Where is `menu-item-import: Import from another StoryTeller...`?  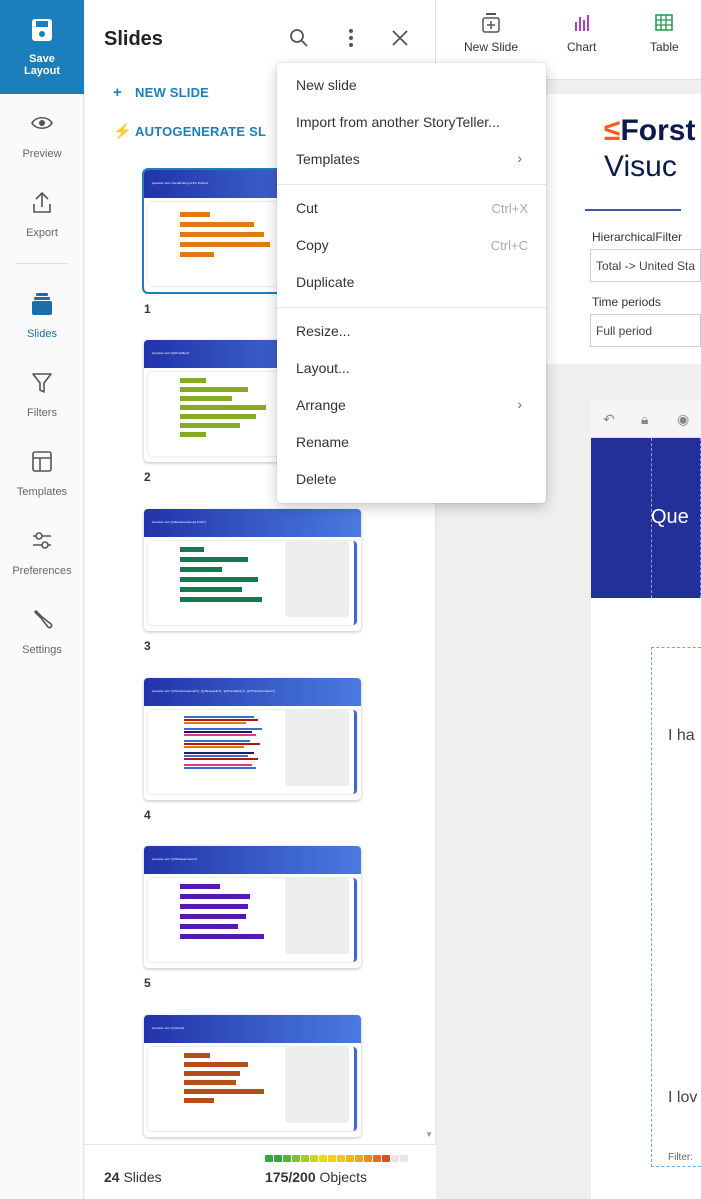 menu-item-import: Import from another StoryTeller... is located at coordinates (411, 121).